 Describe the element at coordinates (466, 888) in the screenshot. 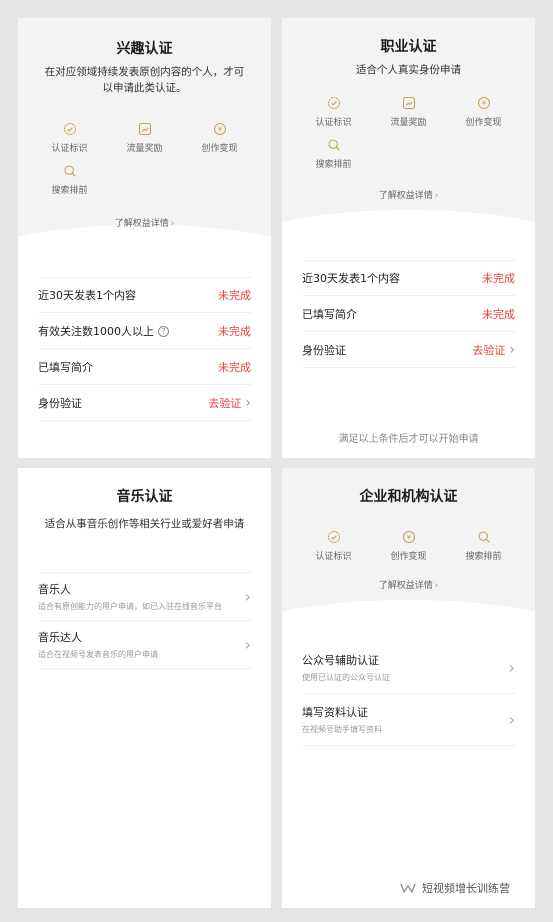

I see `watermark-text: 短视频增长训练营` at that location.